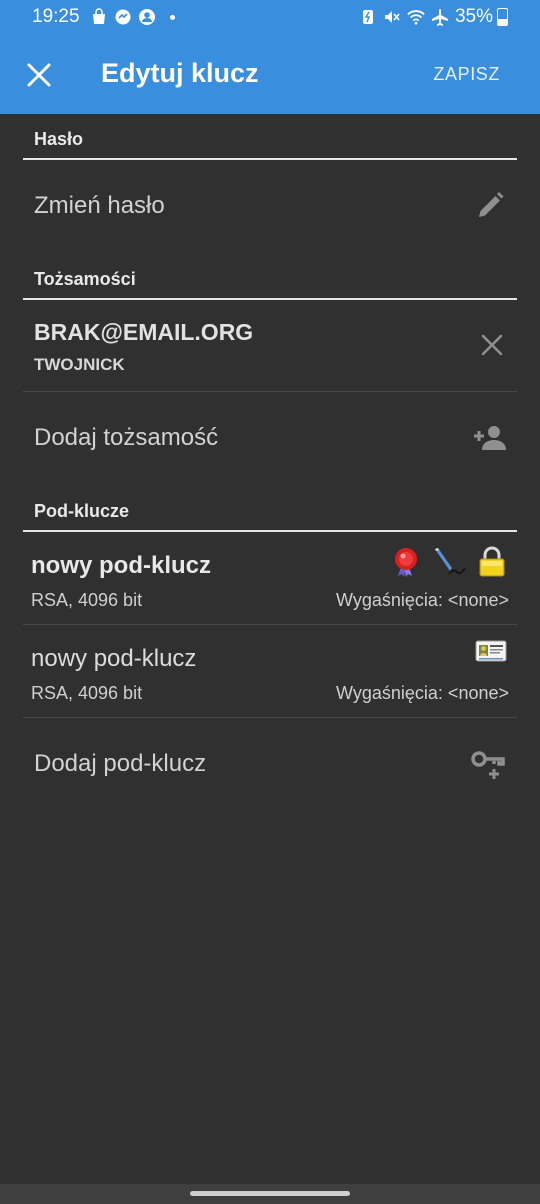  What do you see at coordinates (488, 765) in the screenshot?
I see `add-key-icon` at bounding box center [488, 765].